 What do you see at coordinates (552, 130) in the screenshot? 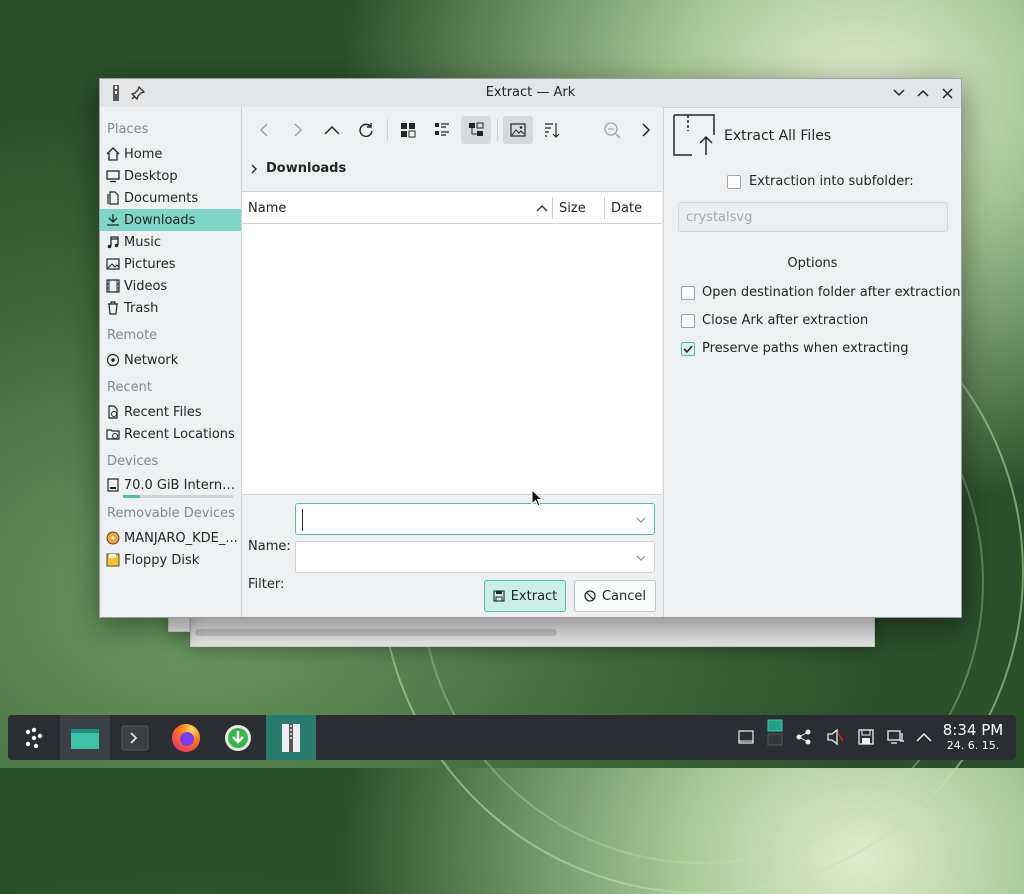
I see `sort-button` at bounding box center [552, 130].